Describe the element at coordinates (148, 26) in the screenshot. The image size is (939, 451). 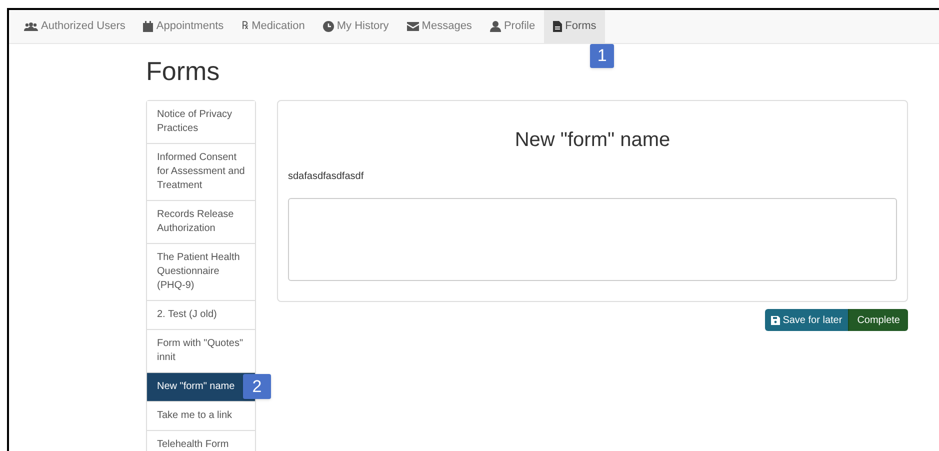
I see `calendar-icon` at that location.